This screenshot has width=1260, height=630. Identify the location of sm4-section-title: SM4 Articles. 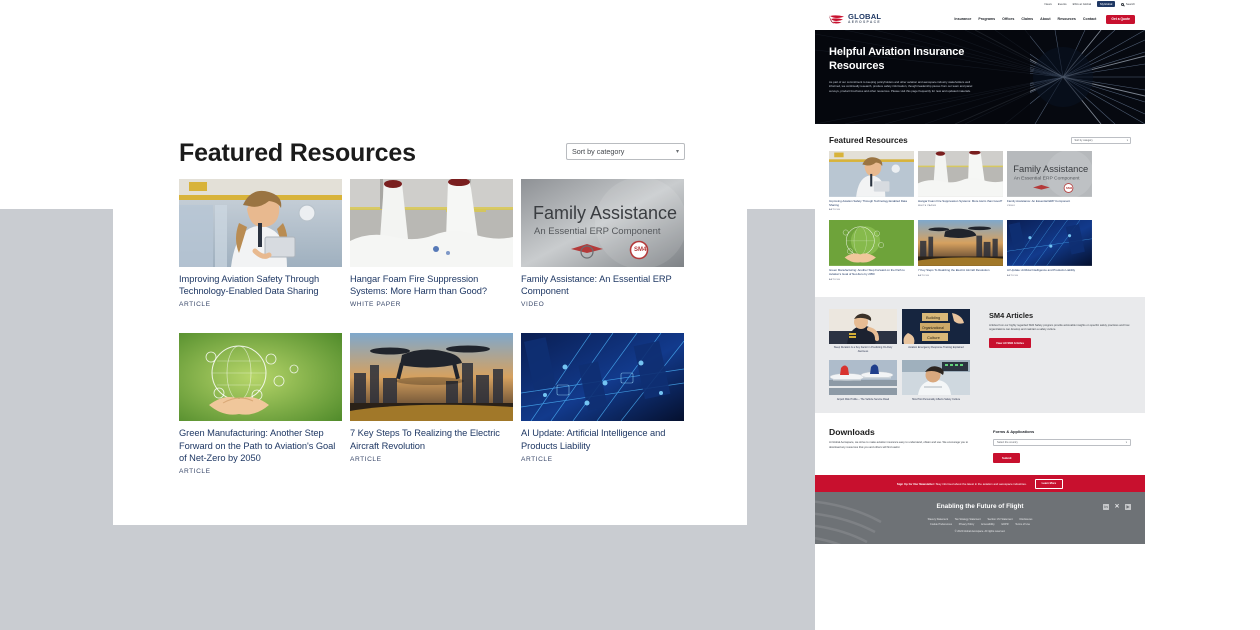
(1011, 315).